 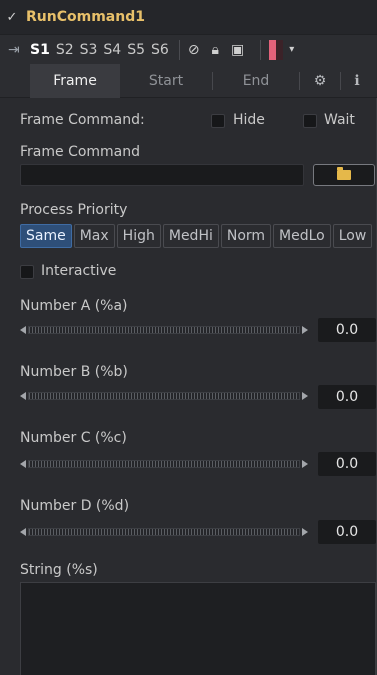 What do you see at coordinates (74, 372) in the screenshot?
I see `number-b-label: Number B (%b)` at bounding box center [74, 372].